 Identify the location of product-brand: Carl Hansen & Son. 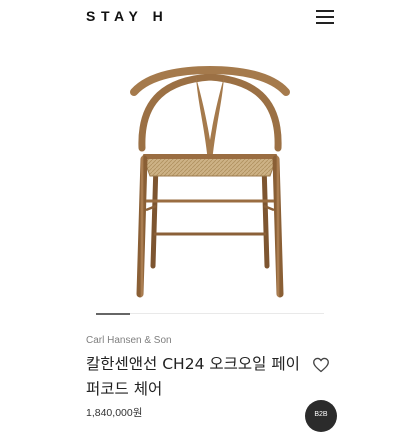
(129, 340).